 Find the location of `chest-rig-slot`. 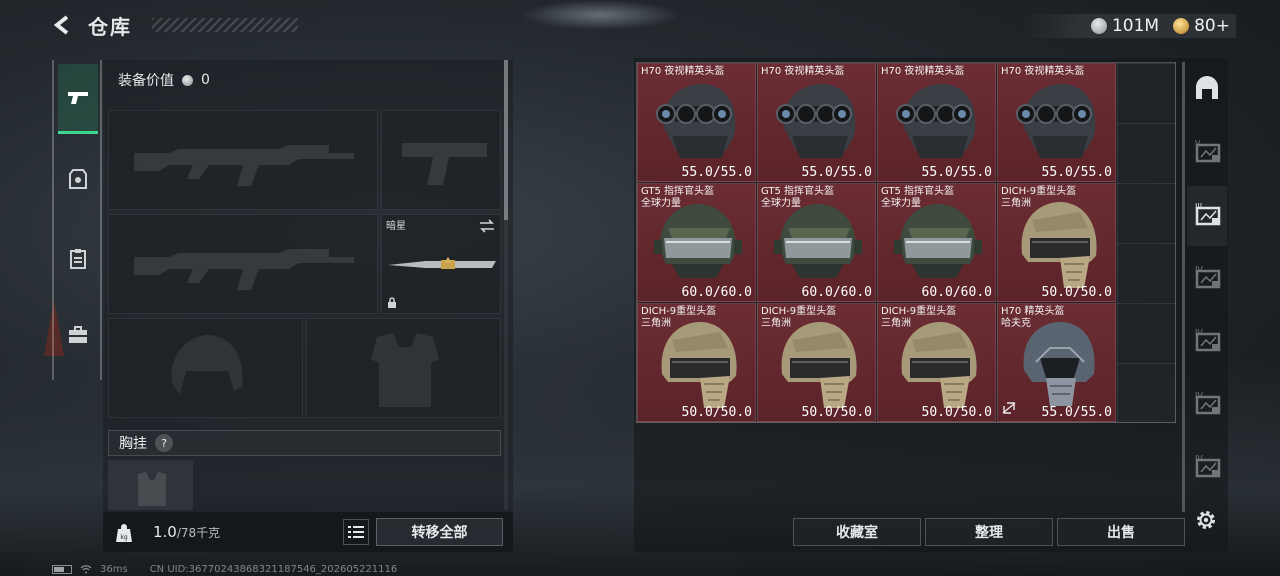

chest-rig-slot is located at coordinates (150, 485).